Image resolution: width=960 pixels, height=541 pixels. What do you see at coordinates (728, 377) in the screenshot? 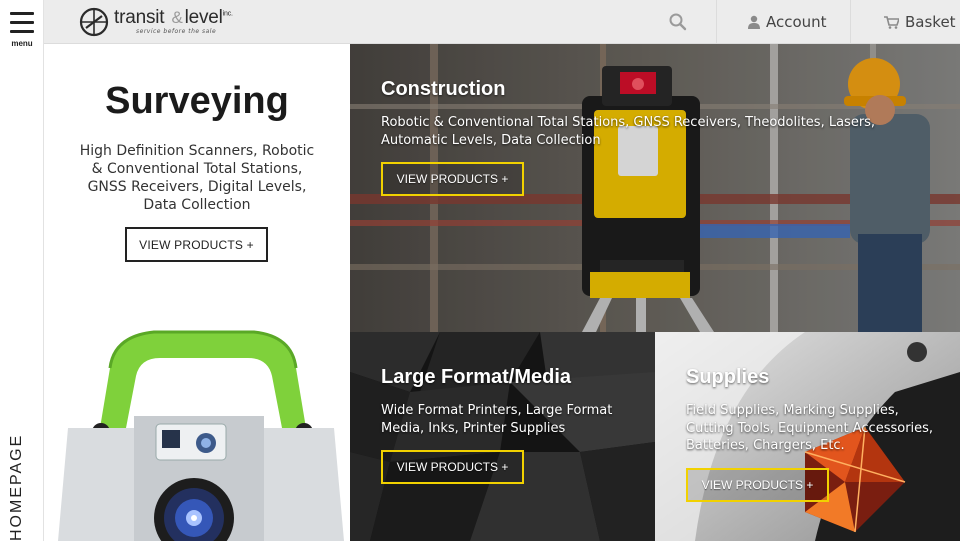
I see `supplies-title: Supplies` at bounding box center [728, 377].